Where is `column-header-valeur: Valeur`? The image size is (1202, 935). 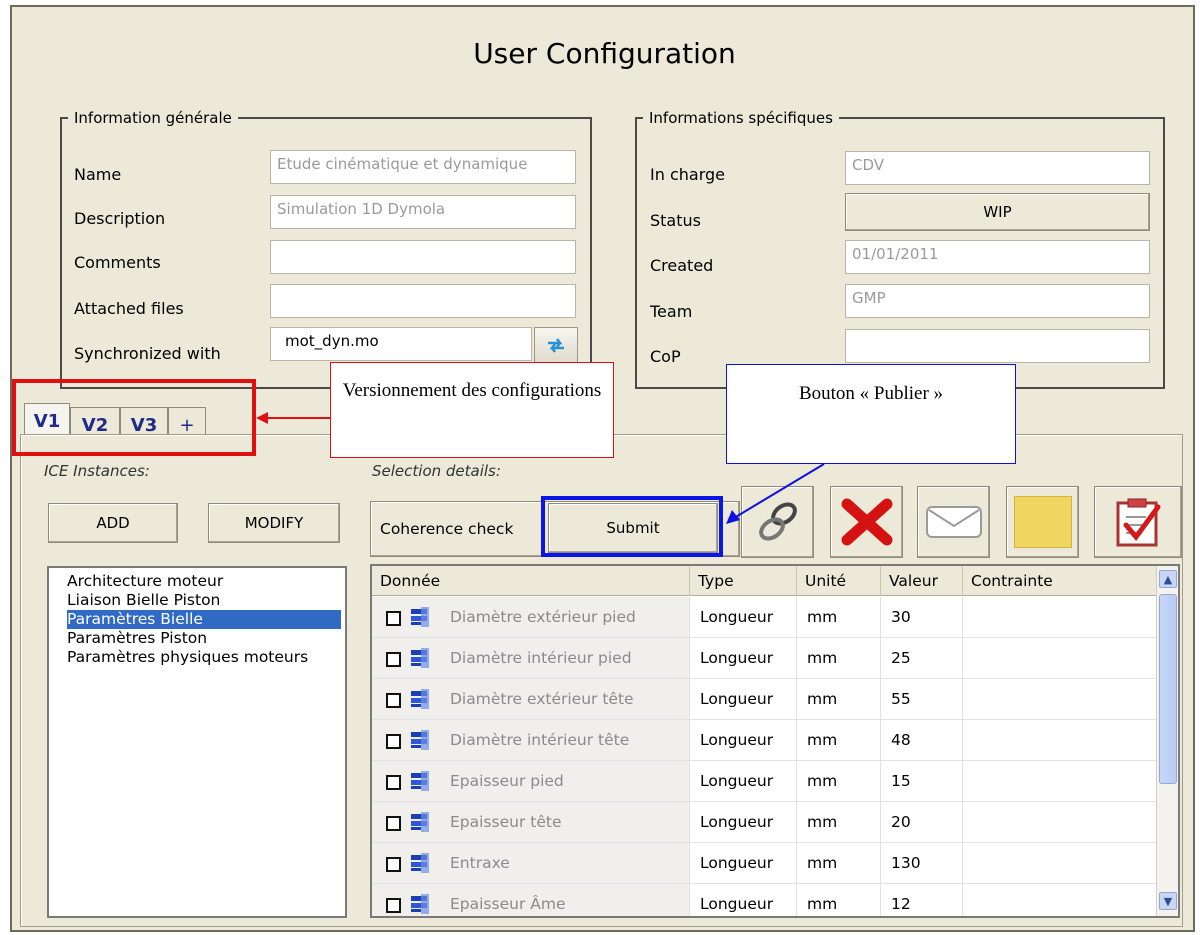 column-header-valeur: Valeur is located at coordinates (922, 581).